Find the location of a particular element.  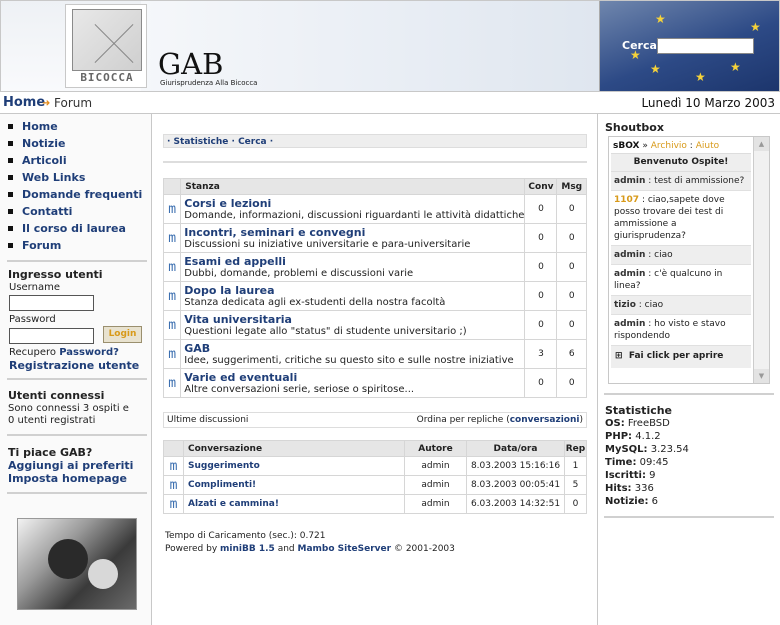

room-name: Vita universitaria is located at coordinates (354, 319).